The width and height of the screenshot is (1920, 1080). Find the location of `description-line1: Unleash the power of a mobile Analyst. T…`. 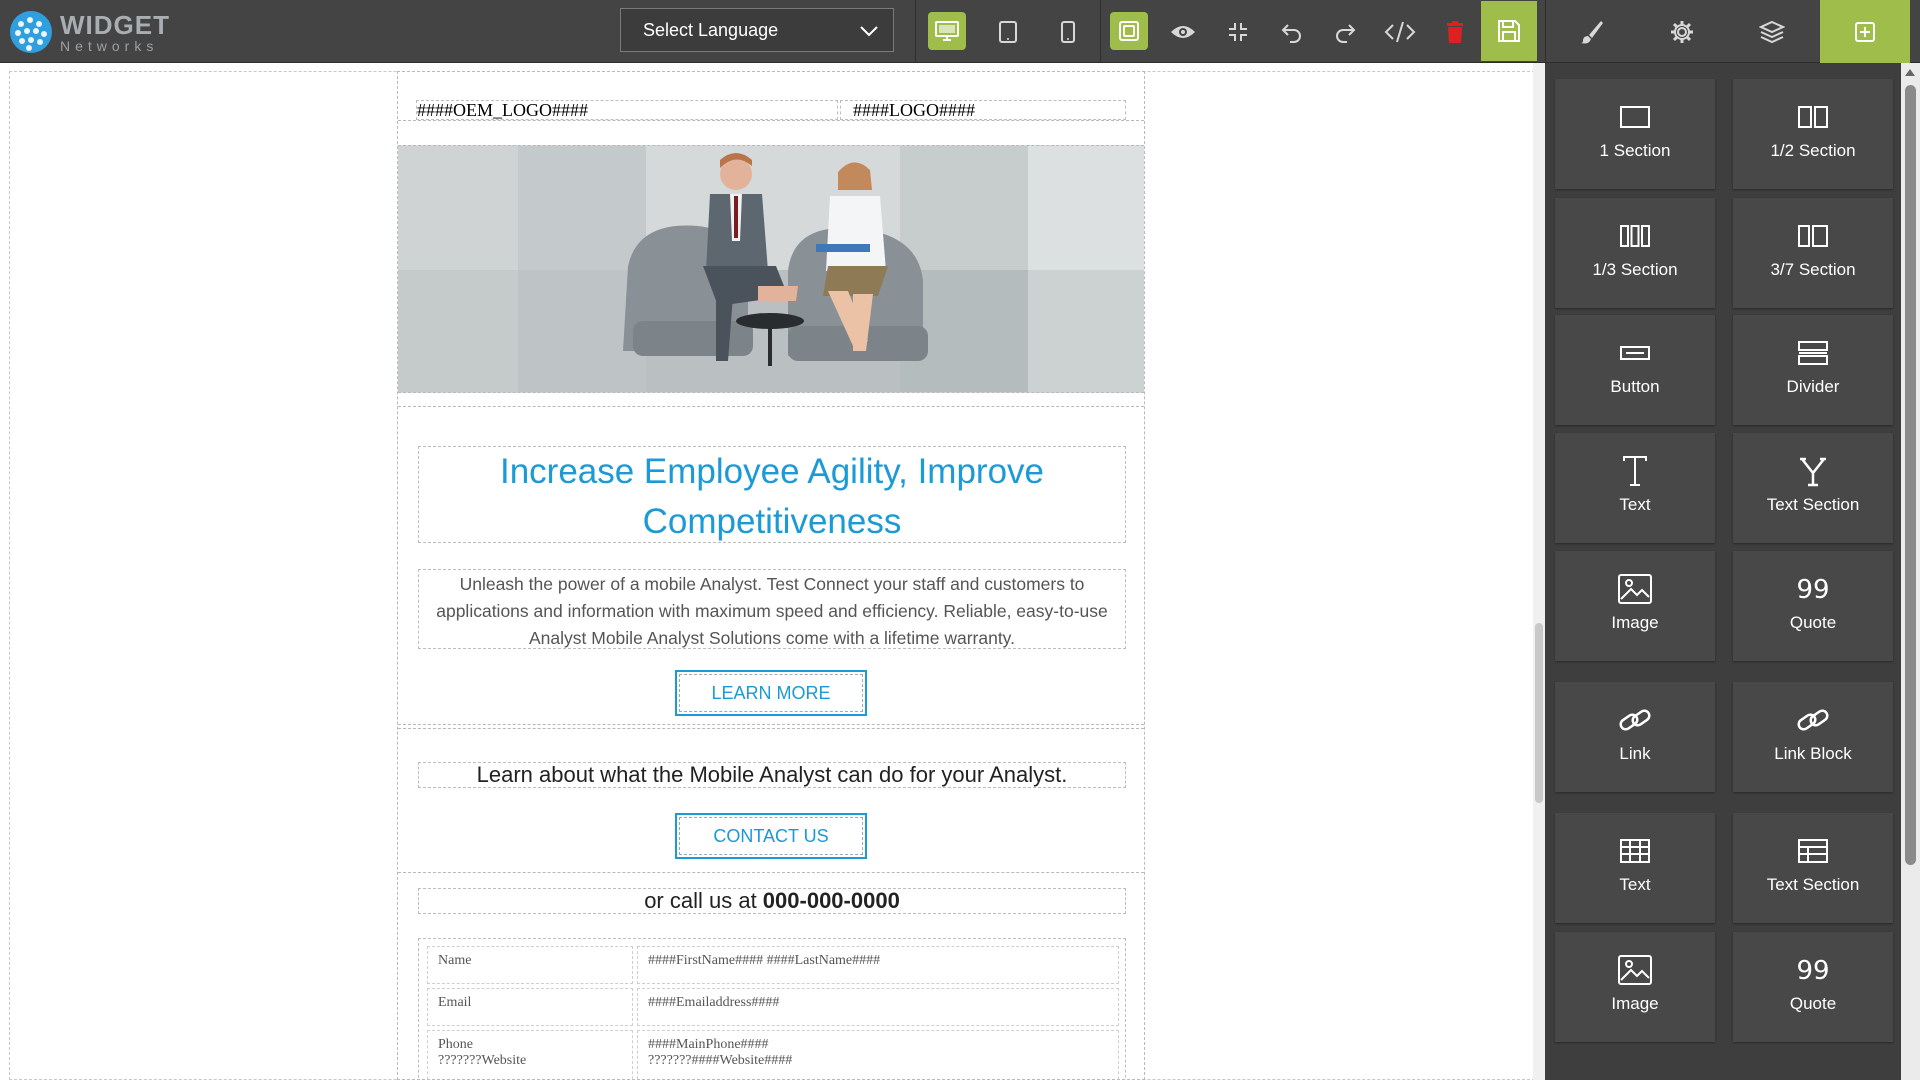

description-line1: Unleash the power of a mobile Analyst. T… is located at coordinates (772, 584).